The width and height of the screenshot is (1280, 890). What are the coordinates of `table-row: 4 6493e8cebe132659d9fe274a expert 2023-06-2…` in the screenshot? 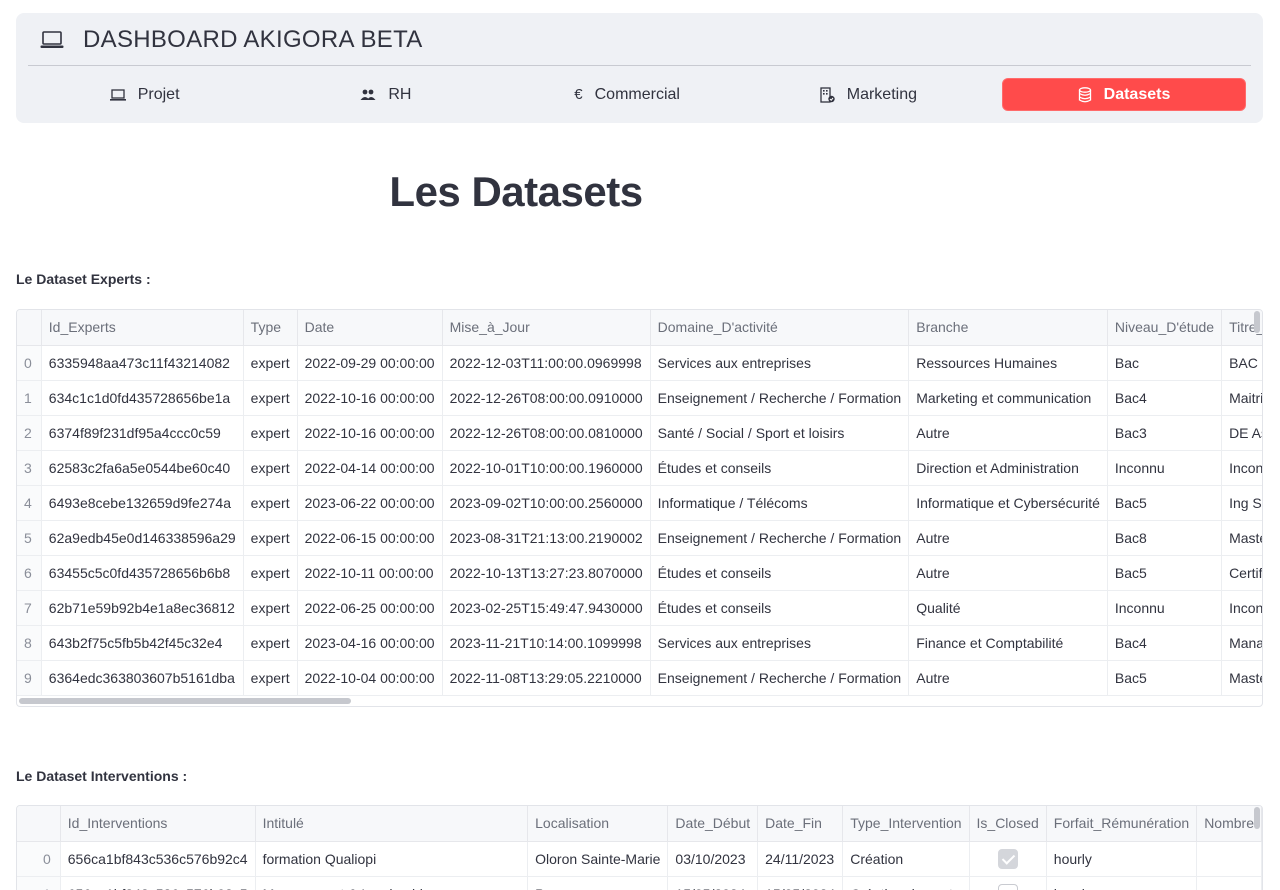 It's located at (639, 503).